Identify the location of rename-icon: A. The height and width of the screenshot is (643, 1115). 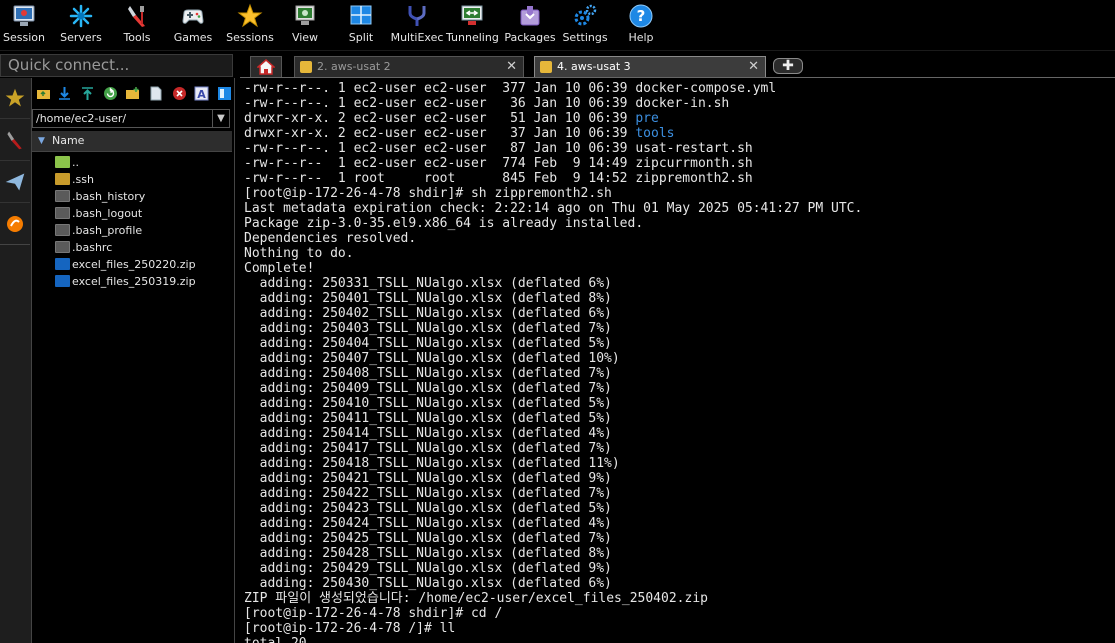
(201, 93).